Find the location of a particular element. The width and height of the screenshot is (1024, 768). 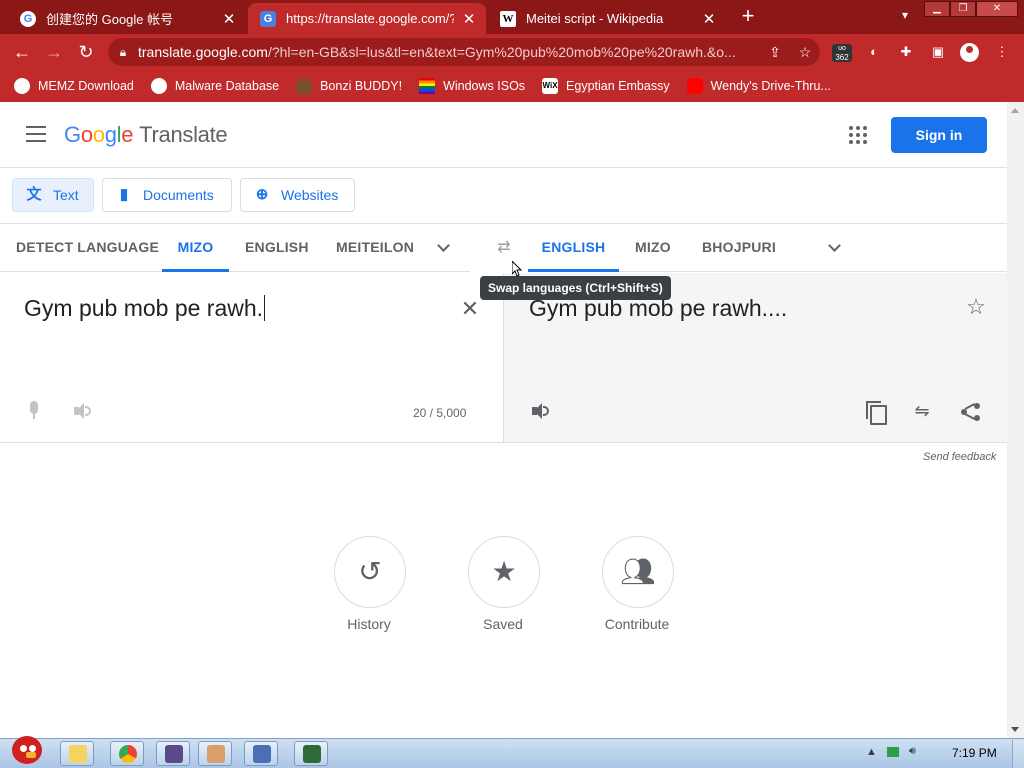

target-language-bar: ENGLISH MIZO BHOJPURI is located at coordinates (767, 248).